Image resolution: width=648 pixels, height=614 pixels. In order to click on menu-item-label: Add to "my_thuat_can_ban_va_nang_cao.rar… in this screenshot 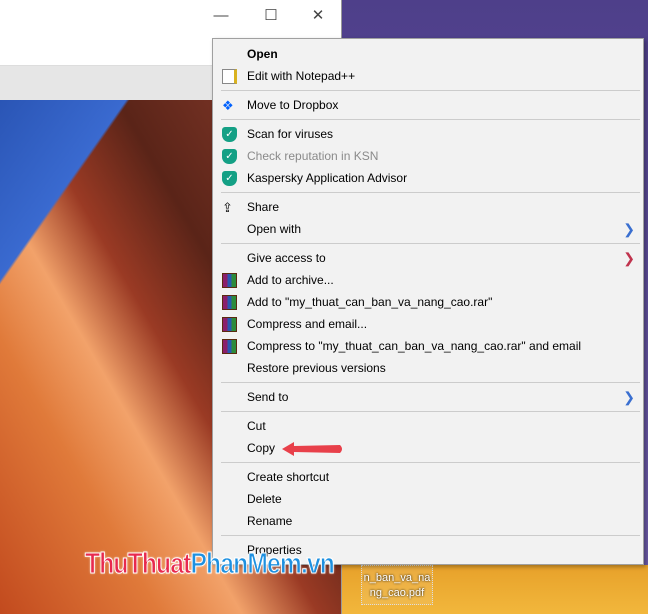, I will do `click(370, 302)`.